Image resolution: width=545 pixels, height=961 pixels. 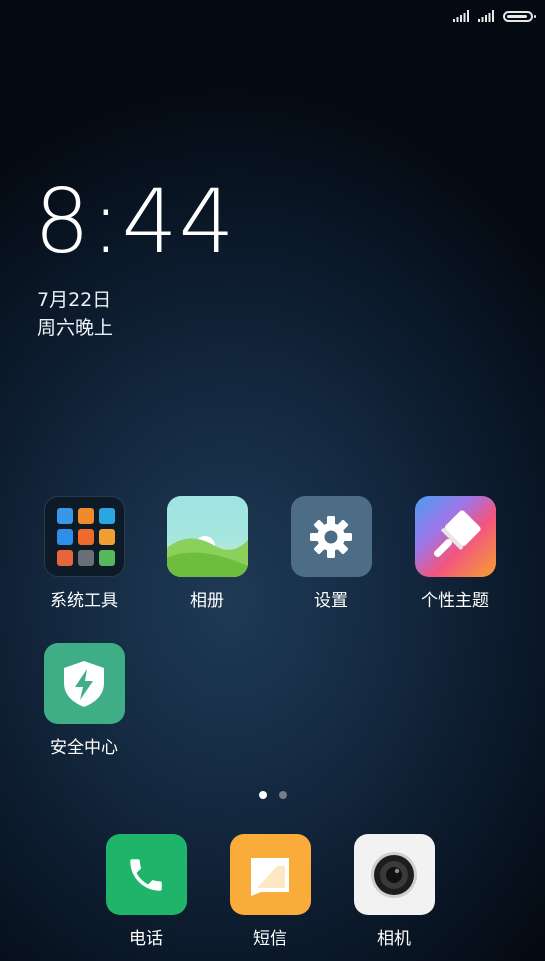 What do you see at coordinates (75, 328) in the screenshot?
I see `weekday-text: 周六晚上` at bounding box center [75, 328].